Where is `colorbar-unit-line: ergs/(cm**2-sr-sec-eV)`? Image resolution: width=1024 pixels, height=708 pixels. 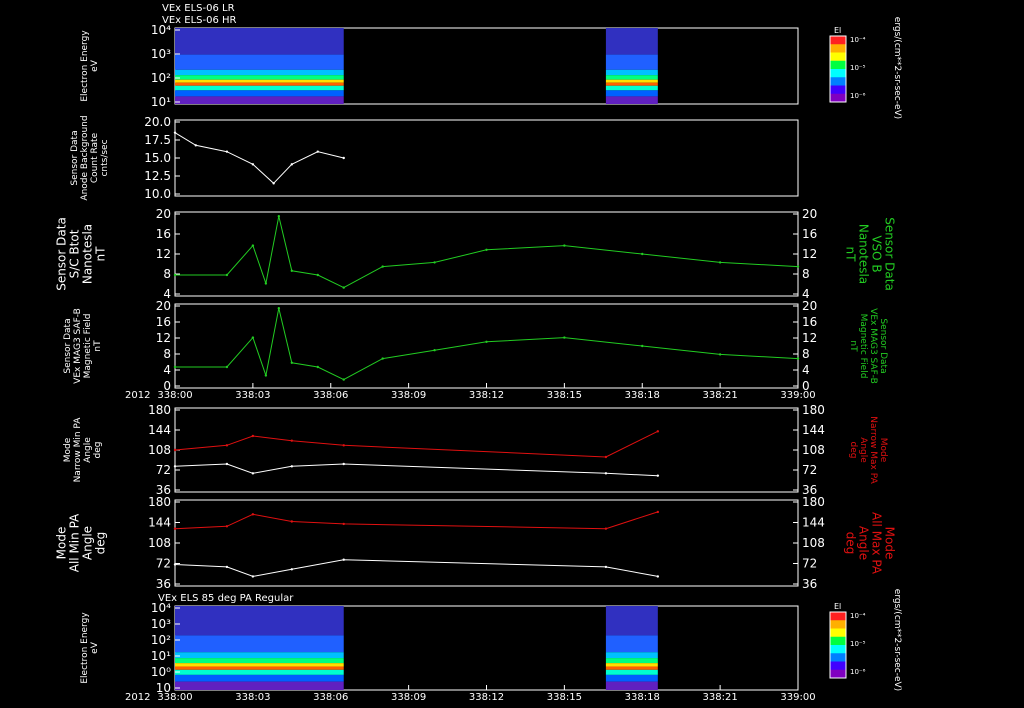
colorbar-unit-line: ergs/(cm**2-sr-sec-eV) is located at coordinates (897, 68).